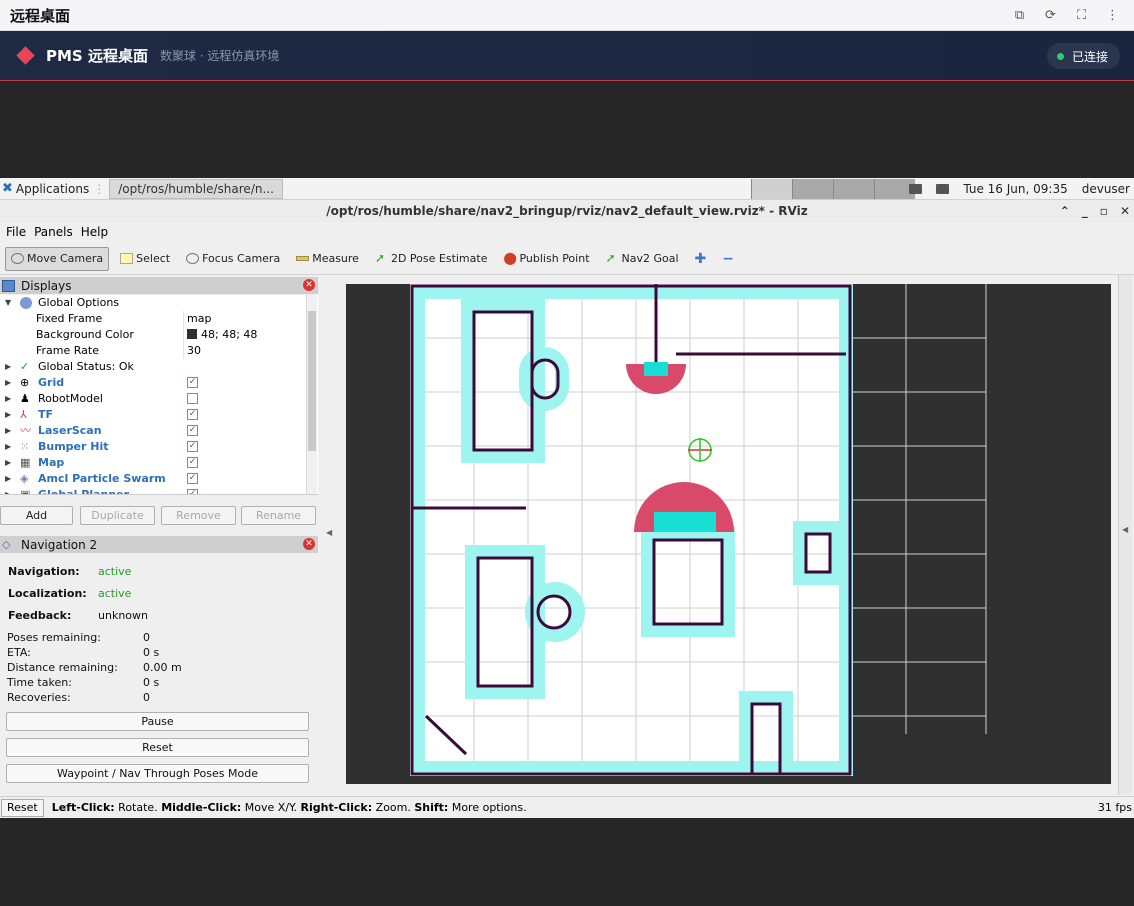  What do you see at coordinates (152, 319) in the screenshot?
I see `tree-row-fixed-frame: Fixed Frame map` at bounding box center [152, 319].